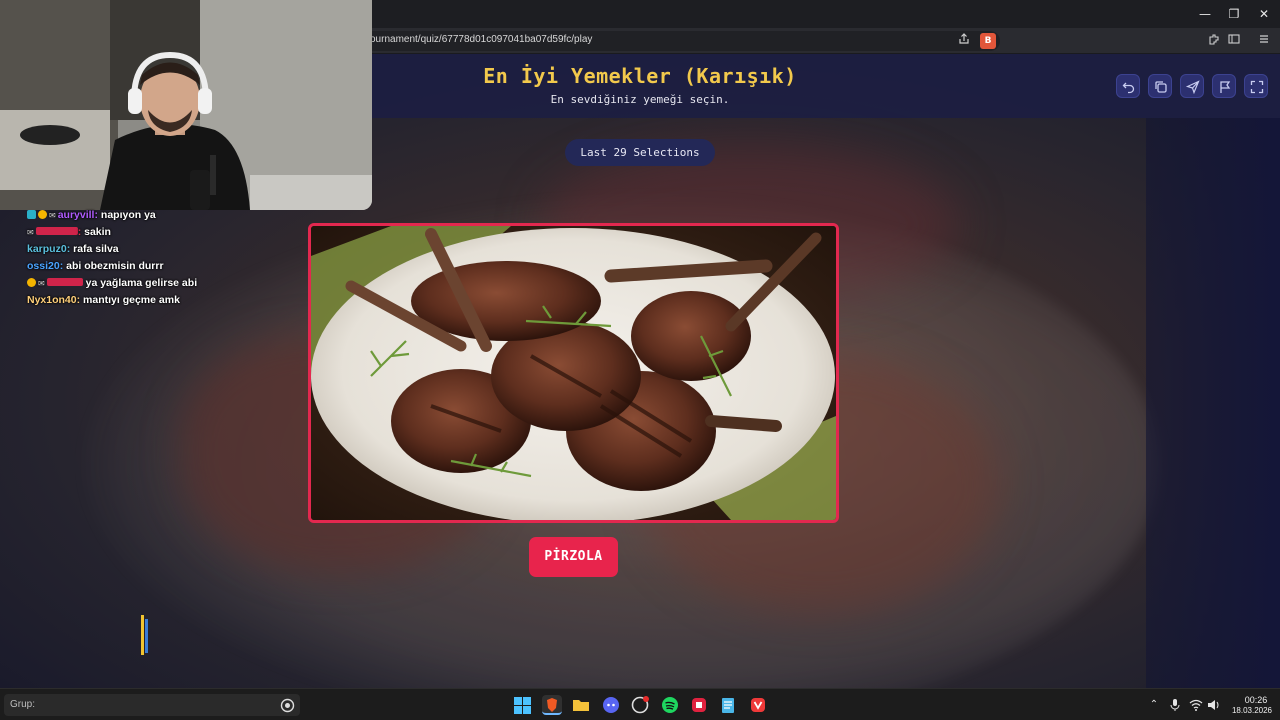 This screenshot has height=720, width=1280. What do you see at coordinates (131, 300) in the screenshot?
I see `chat-text: mantıyı geçme amk` at bounding box center [131, 300].